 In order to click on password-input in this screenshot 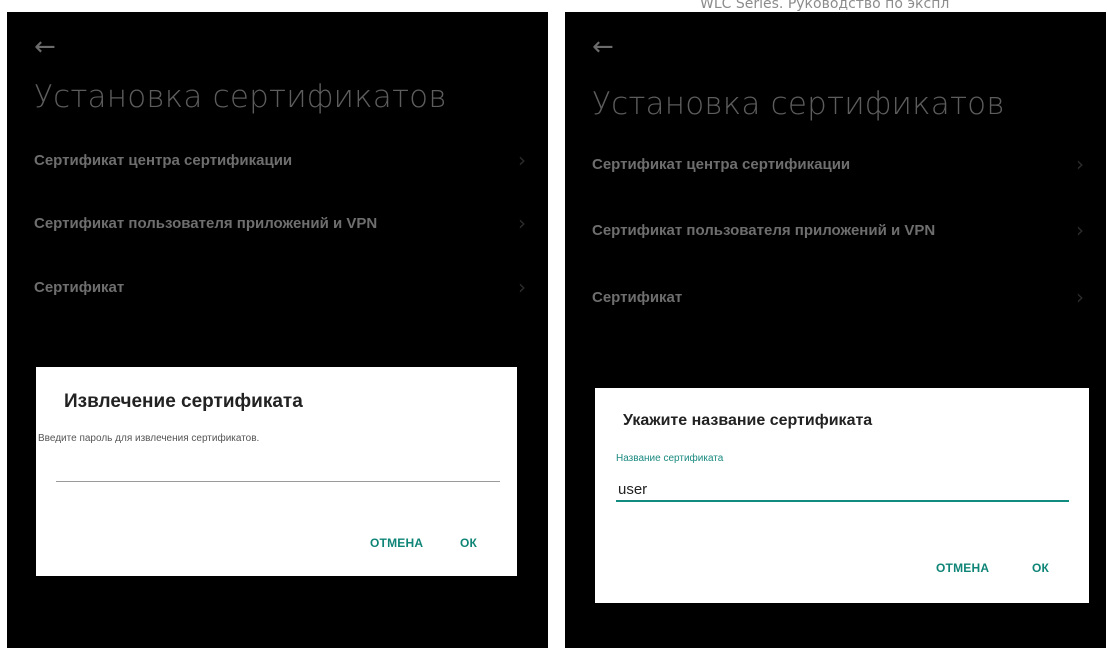, I will do `click(278, 469)`.